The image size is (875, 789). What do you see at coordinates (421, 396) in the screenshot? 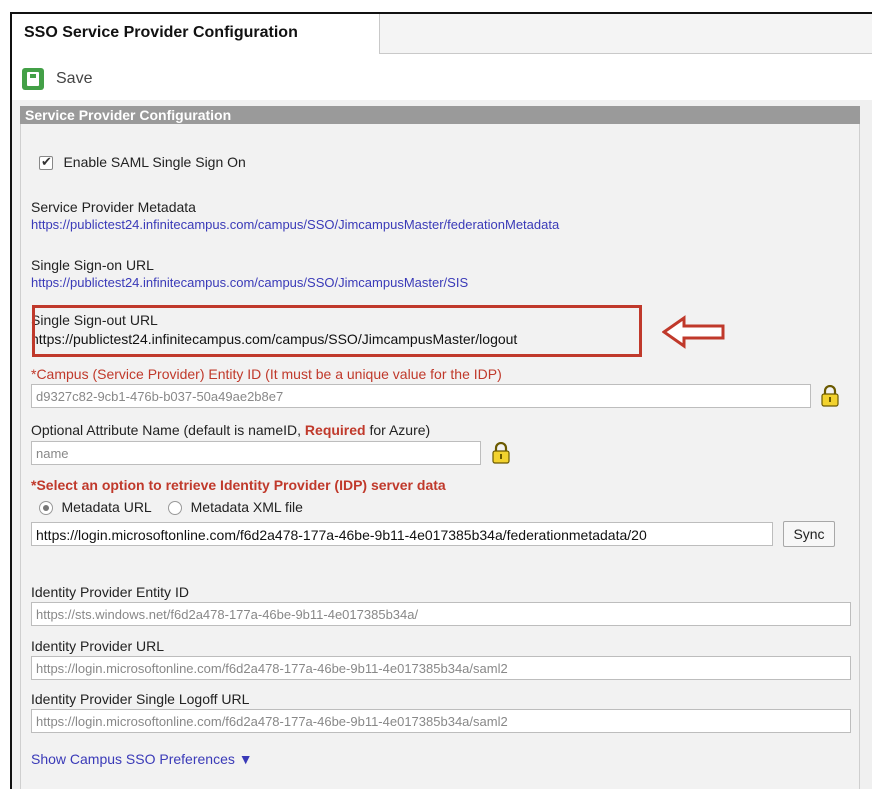
I see `entity-id-field: d9327c82-9cb1-476b-b037-50a49ae2b8e7` at bounding box center [421, 396].